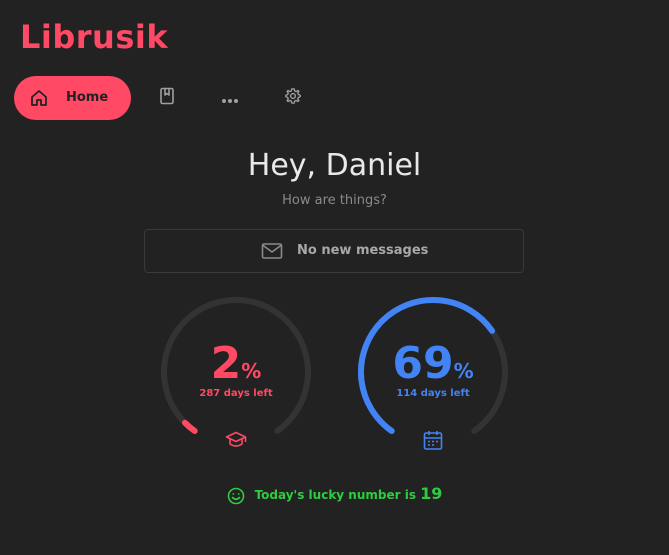  I want to click on nav-home-label: Home, so click(87, 97).